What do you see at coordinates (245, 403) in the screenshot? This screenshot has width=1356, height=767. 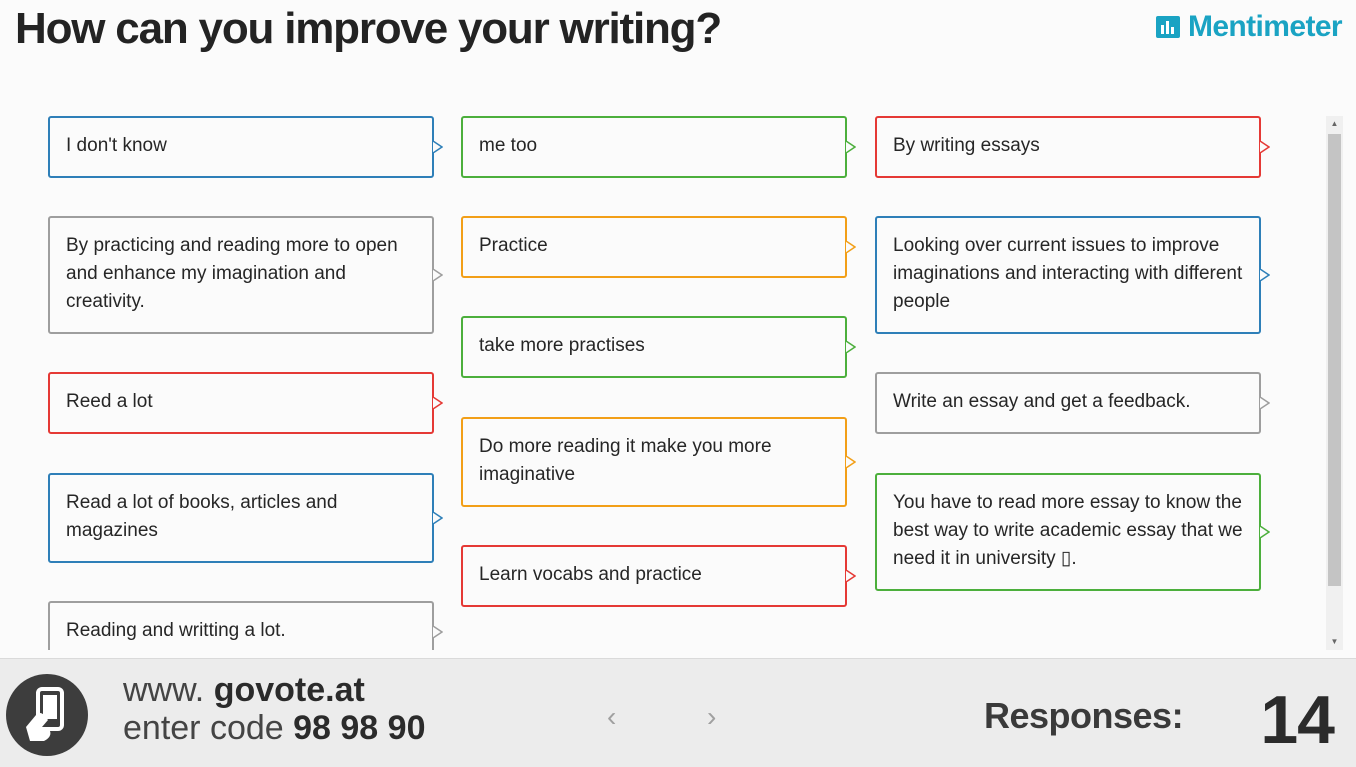 I see `response-card: Reed a lot` at bounding box center [245, 403].